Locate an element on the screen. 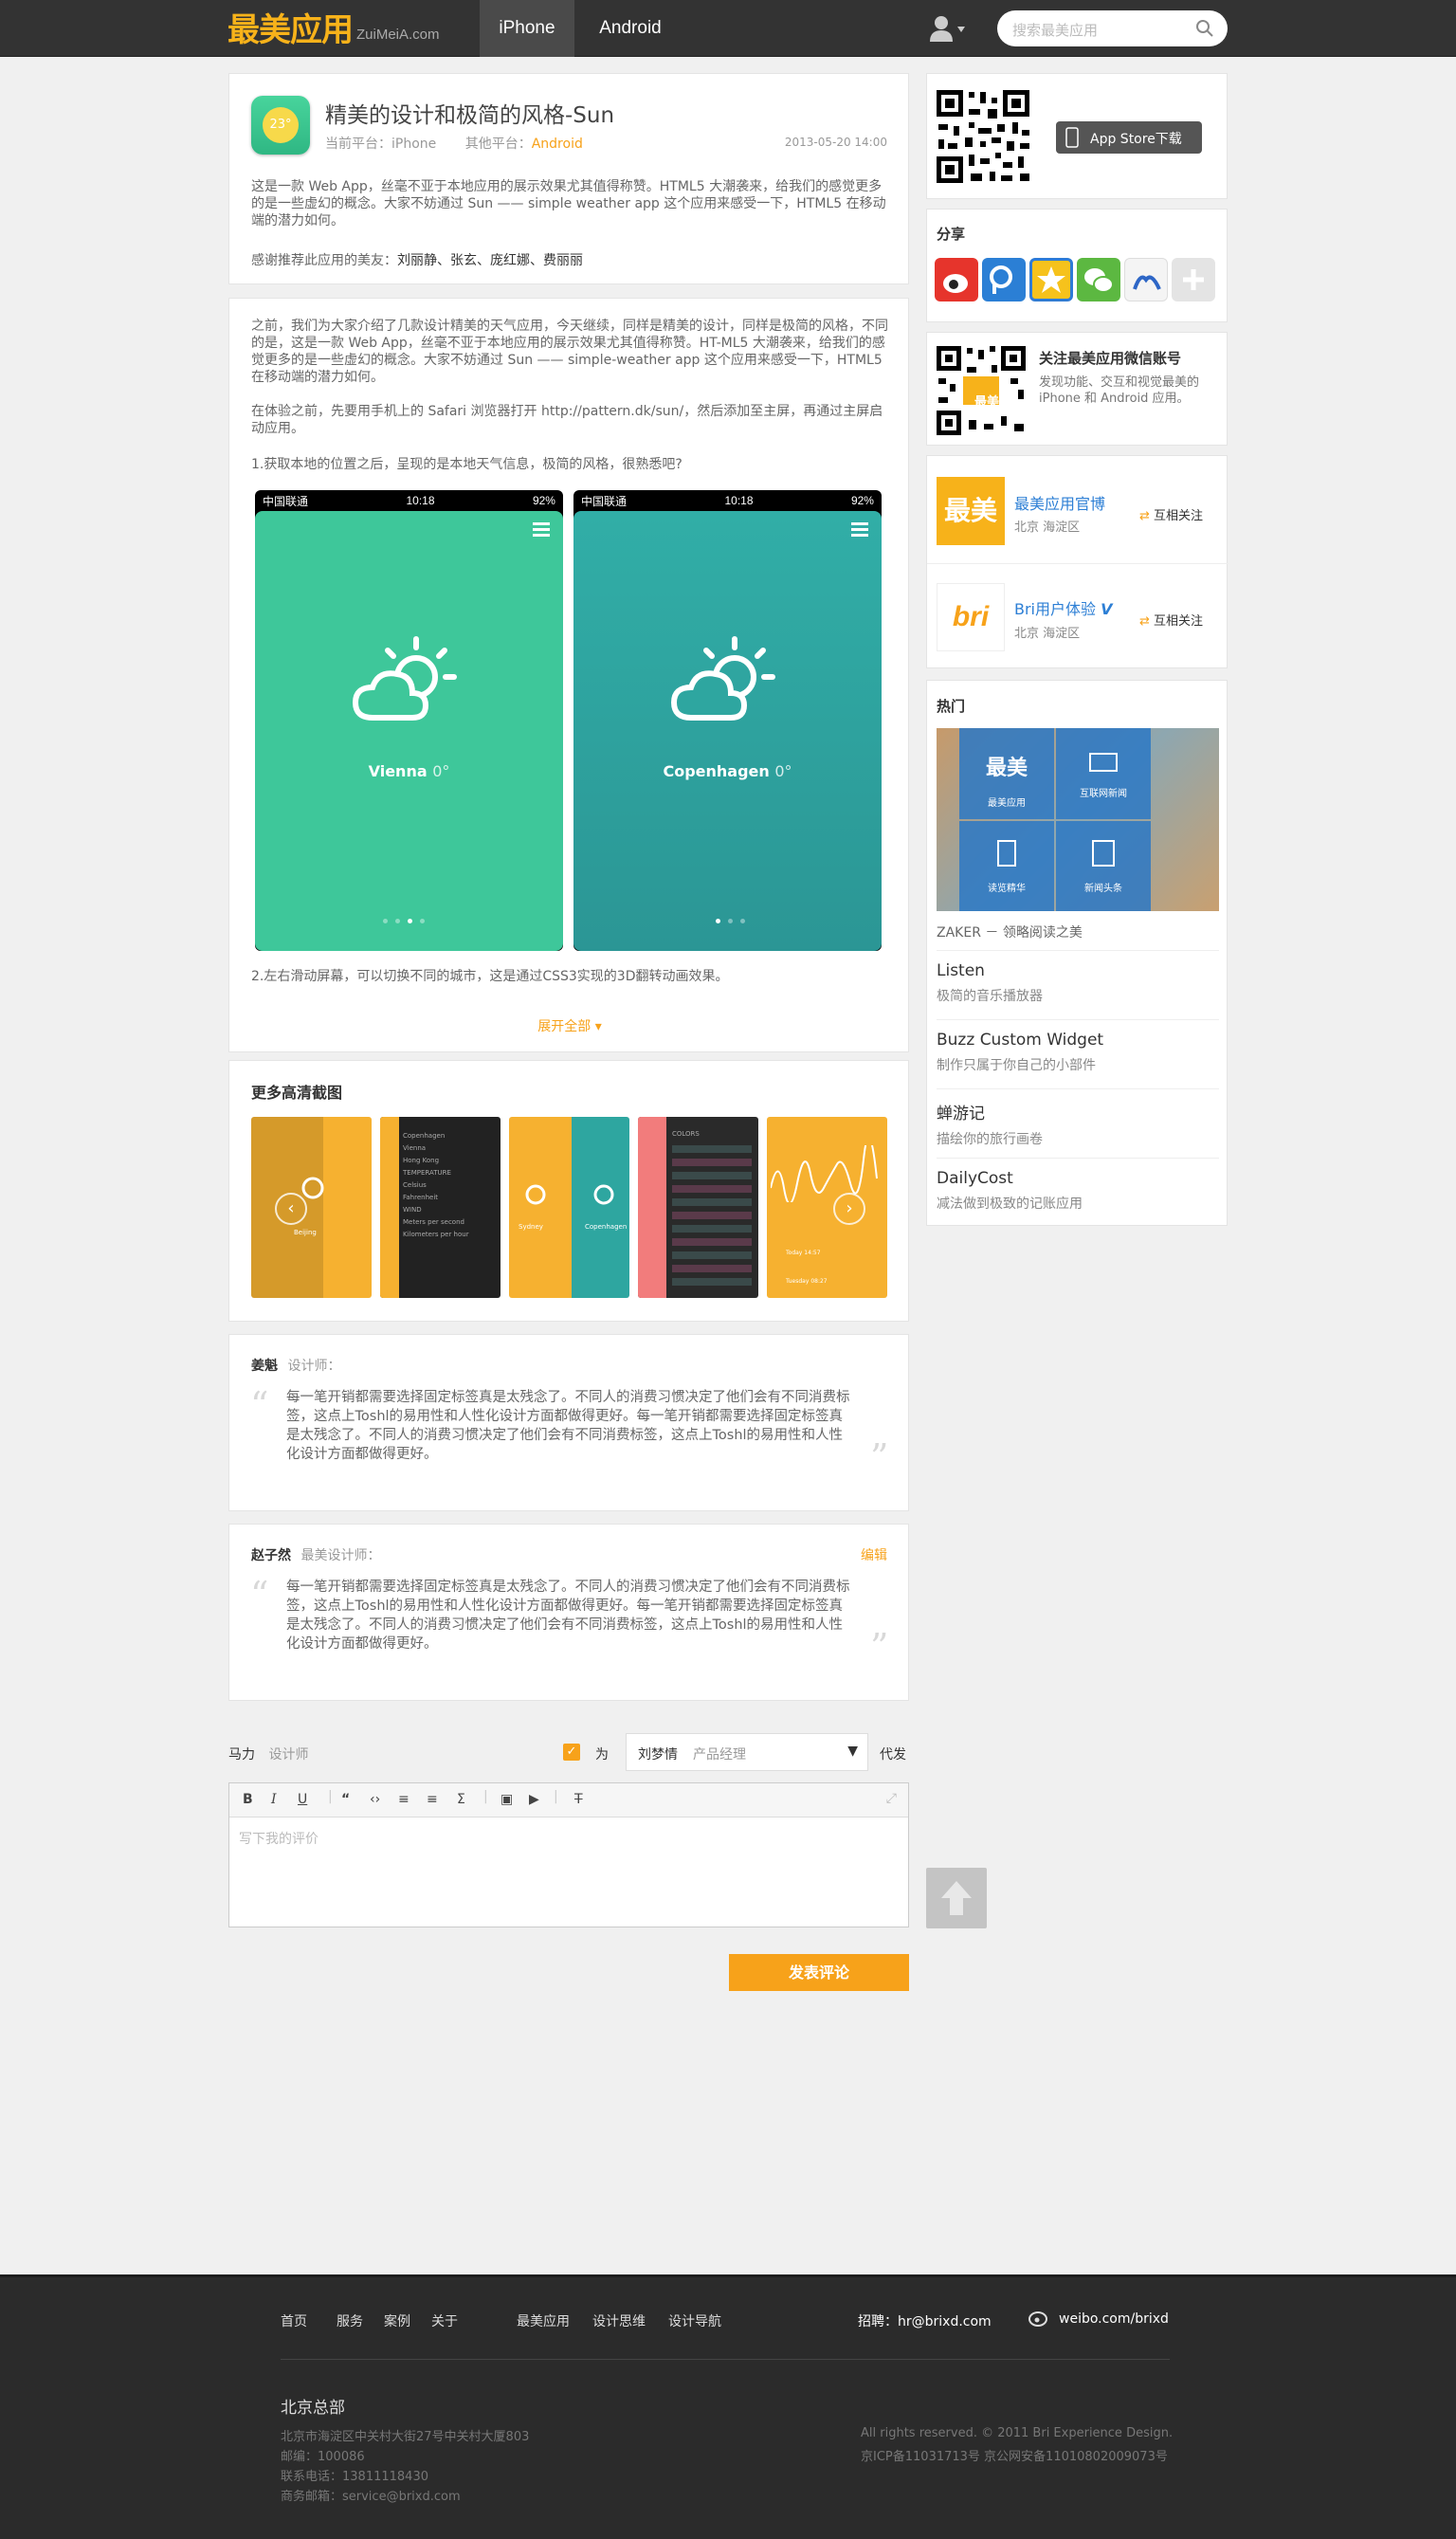  hot-item-dailycost: DailyCost 减法做到极致的记账应用 is located at coordinates (1010, 1191).